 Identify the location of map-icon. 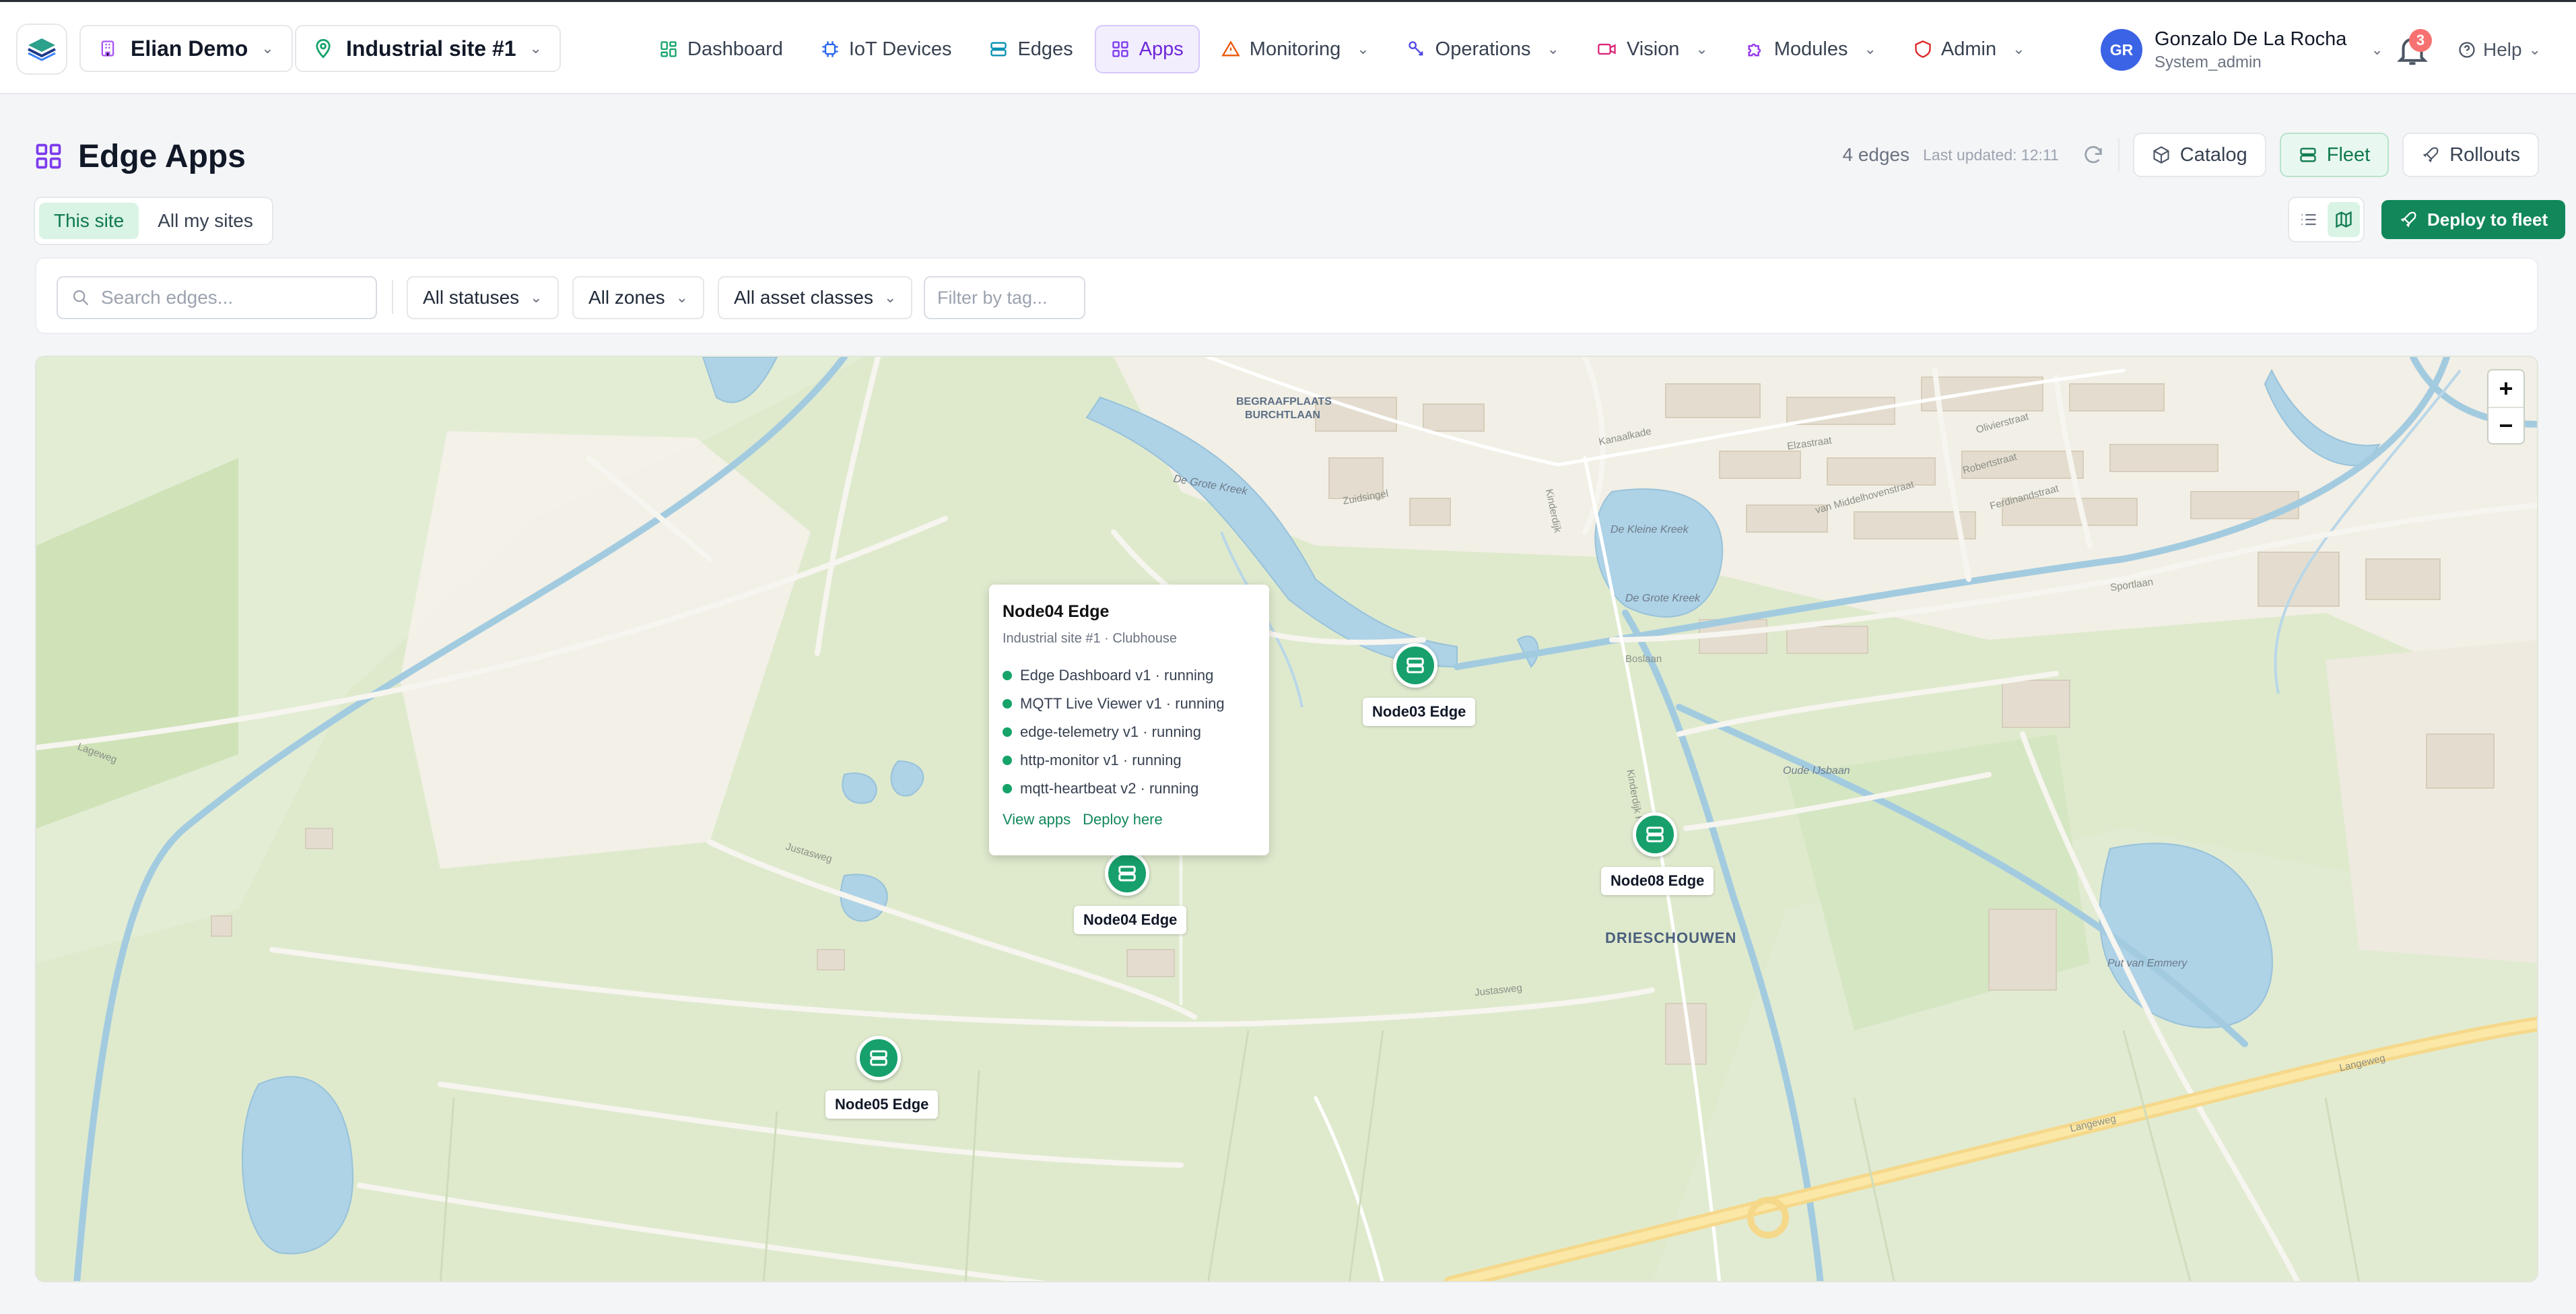
(2344, 219).